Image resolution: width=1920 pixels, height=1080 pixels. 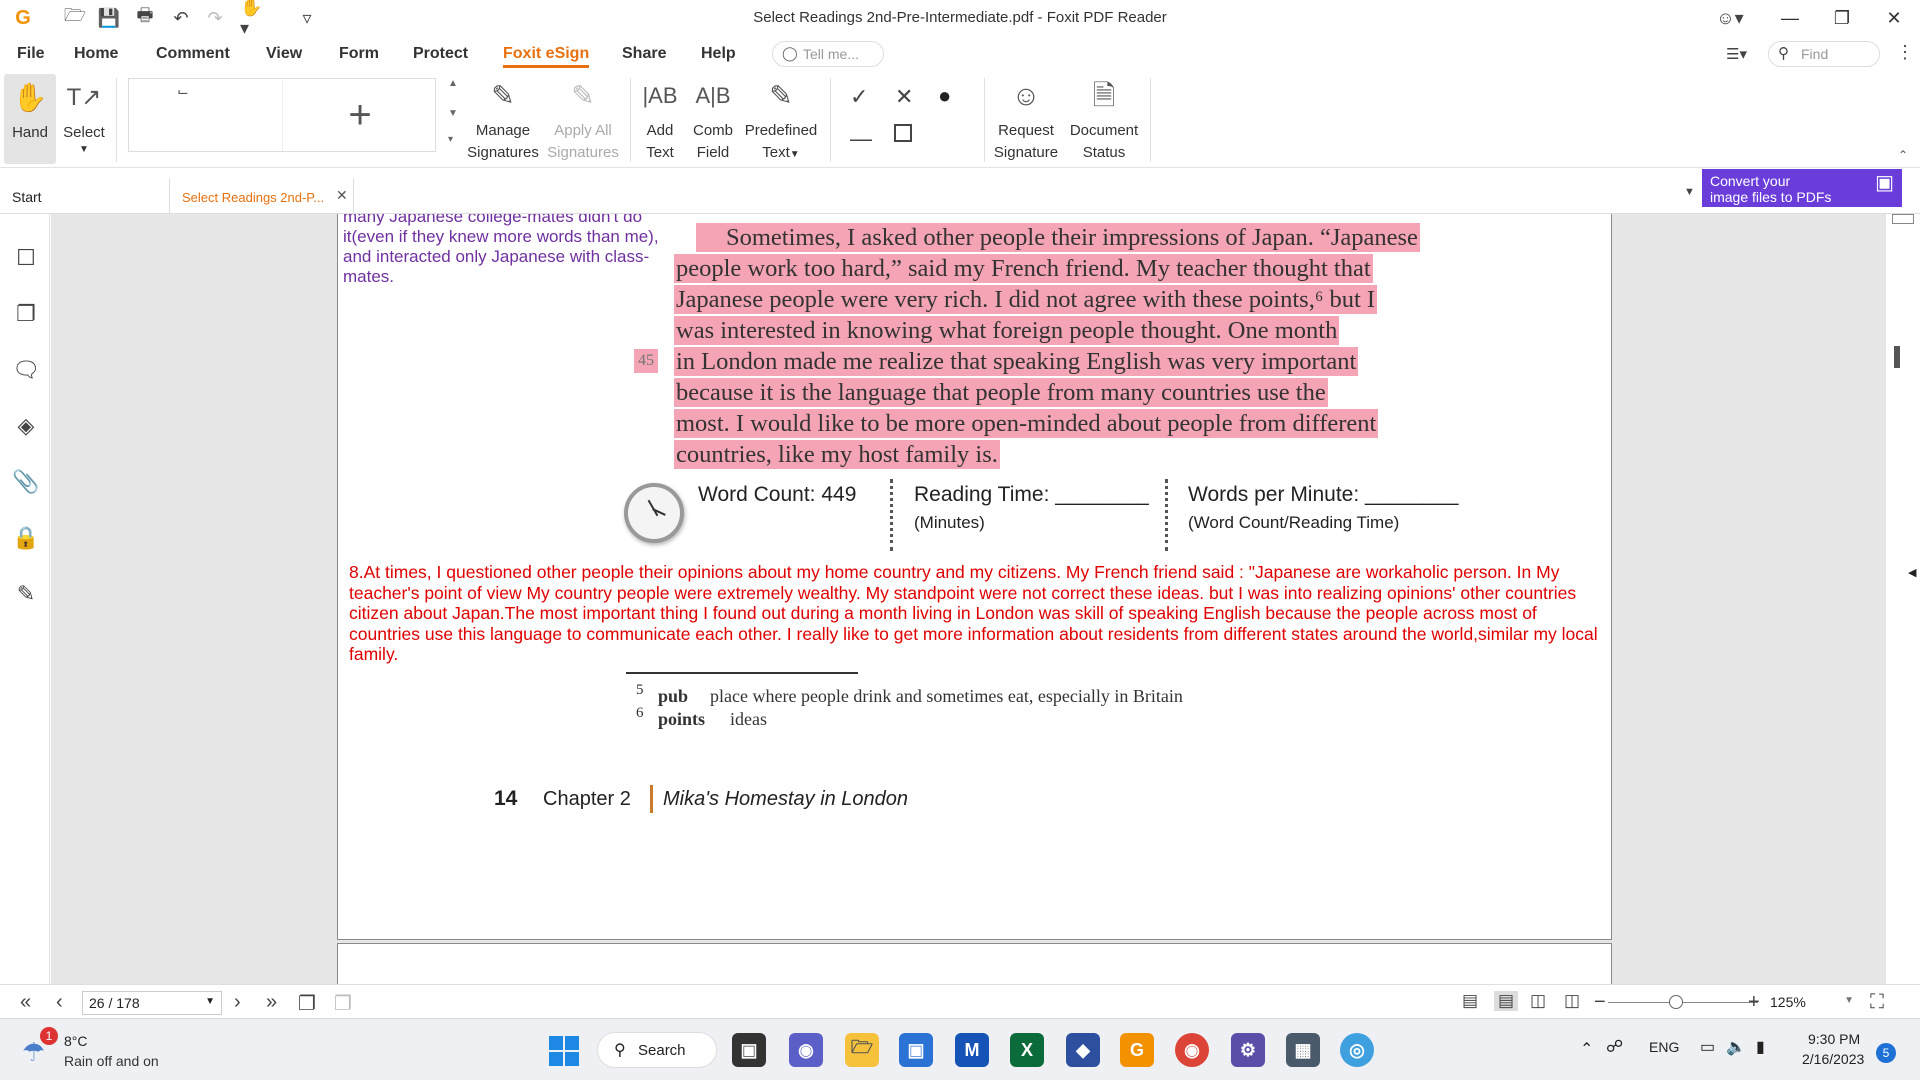 What do you see at coordinates (262, 196) in the screenshot?
I see `tab-document: Select Readings 2nd-P... ✕` at bounding box center [262, 196].